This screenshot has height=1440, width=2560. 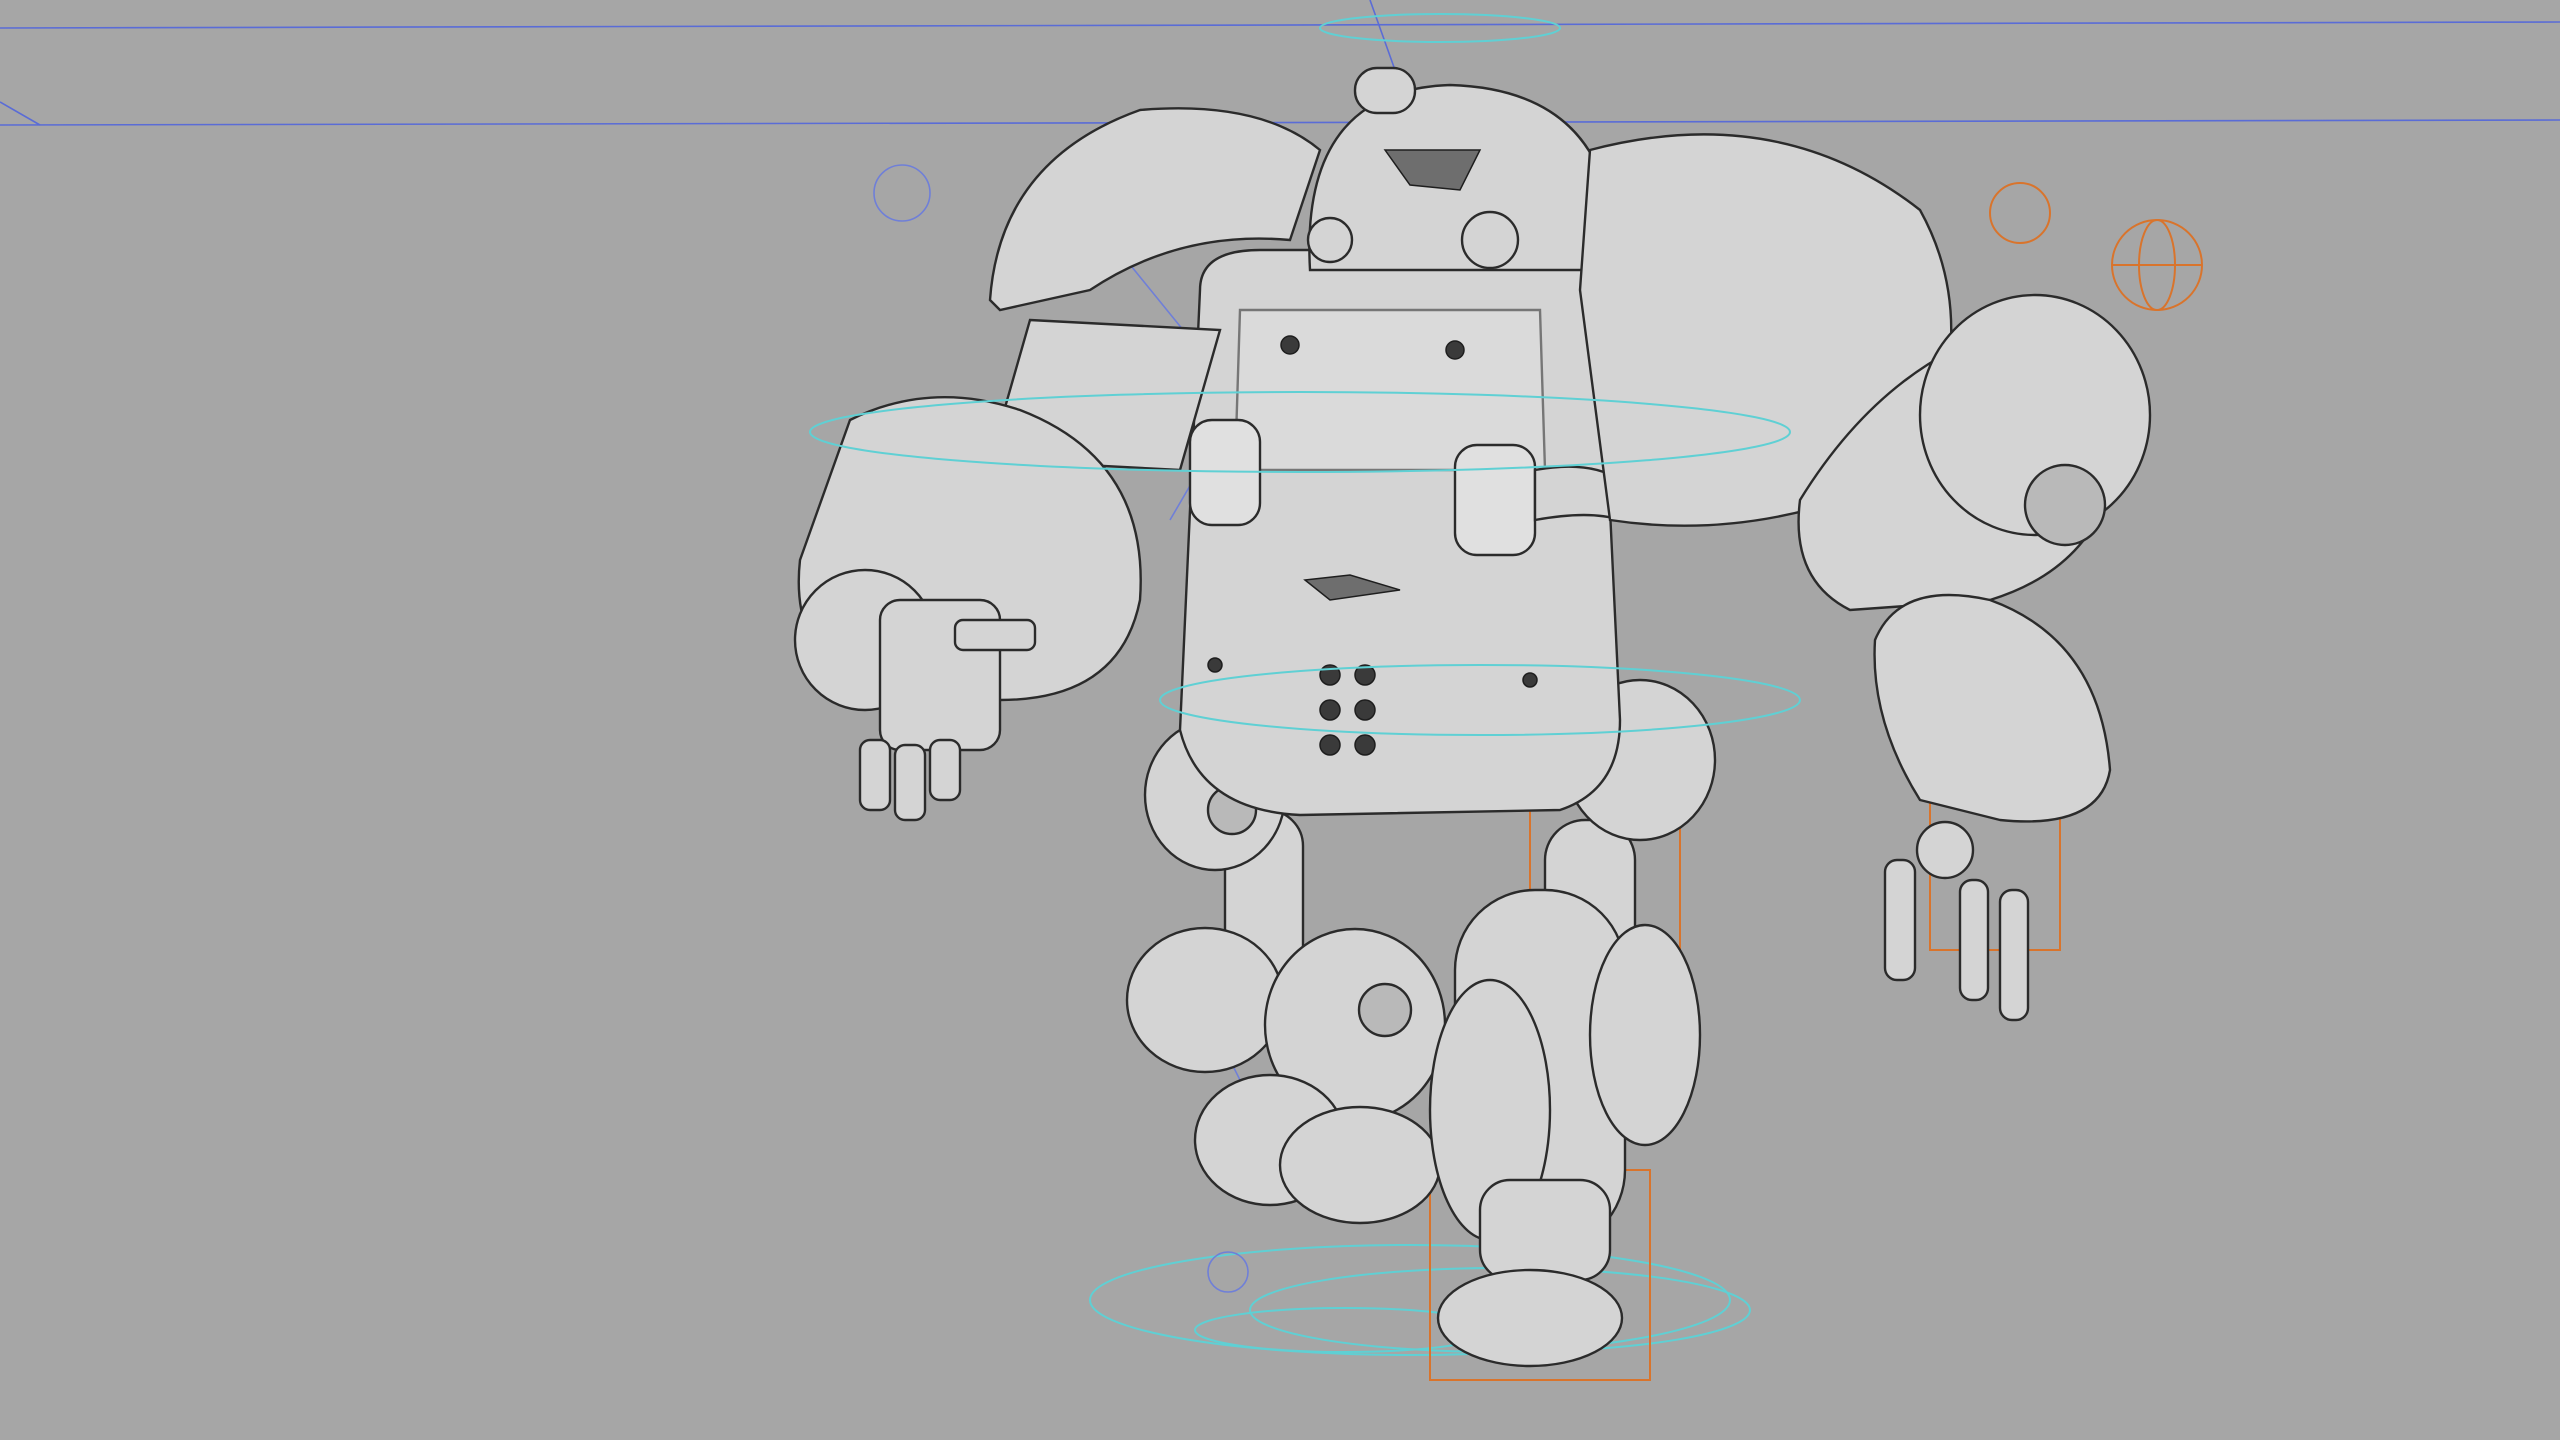 What do you see at coordinates (1360, 1165) in the screenshot?
I see `foot-left` at bounding box center [1360, 1165].